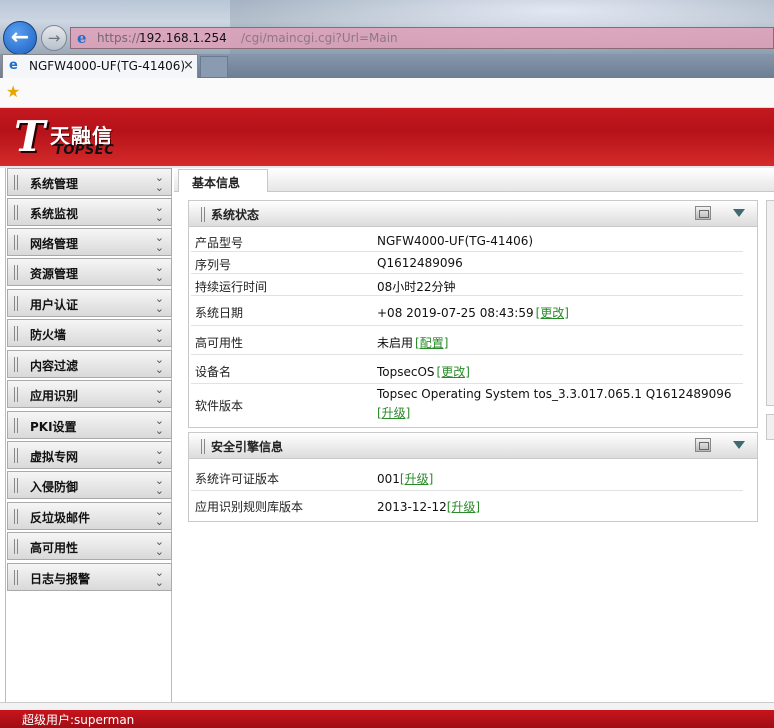  Describe the element at coordinates (89, 394) in the screenshot. I see `sidebar-item-app-identify: 应用识别 ⌄ ⌄` at that location.